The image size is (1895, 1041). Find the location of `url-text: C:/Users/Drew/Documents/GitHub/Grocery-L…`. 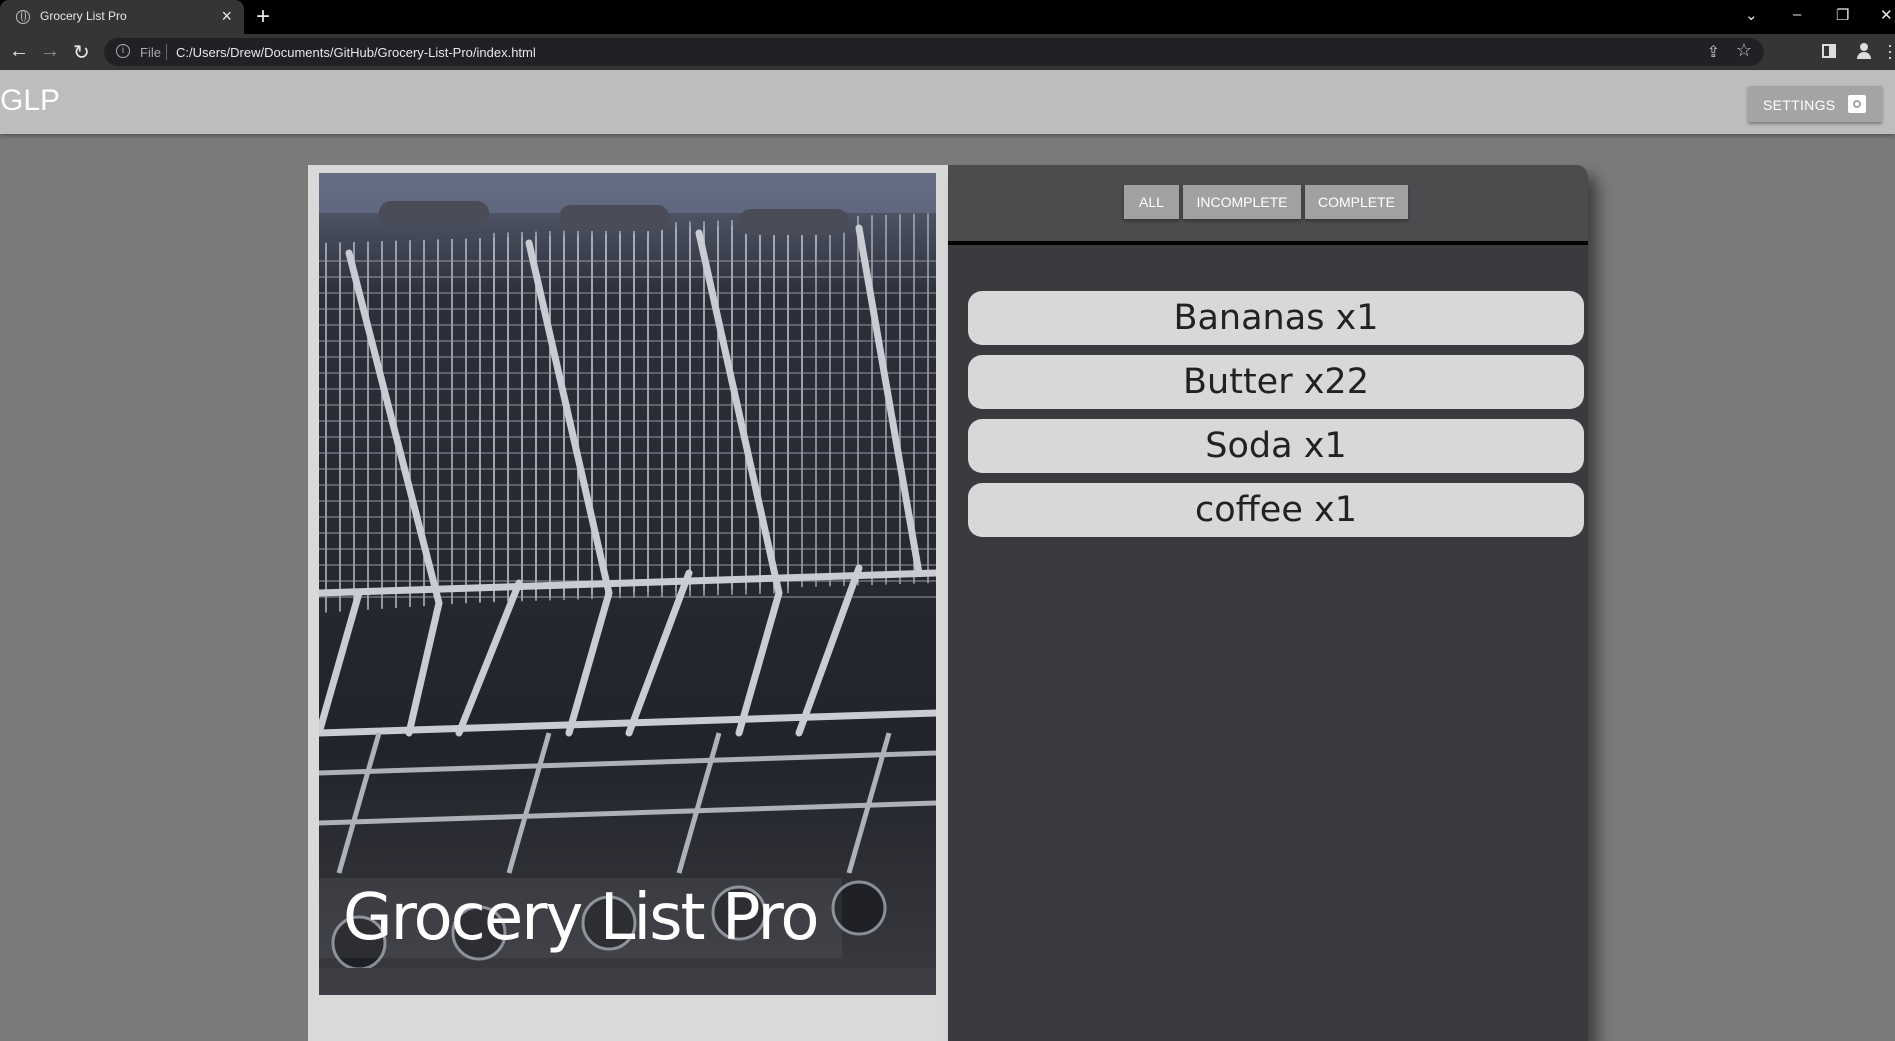

url-text: C:/Users/Drew/Documents/GitHub/Grocery-L… is located at coordinates (356, 52).